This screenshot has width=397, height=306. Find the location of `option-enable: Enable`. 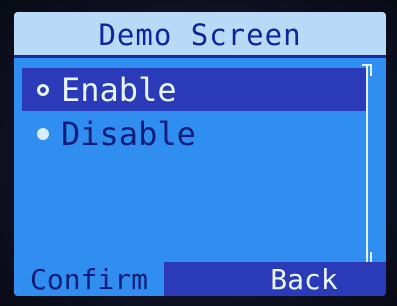

option-enable: Enable is located at coordinates (194, 89).